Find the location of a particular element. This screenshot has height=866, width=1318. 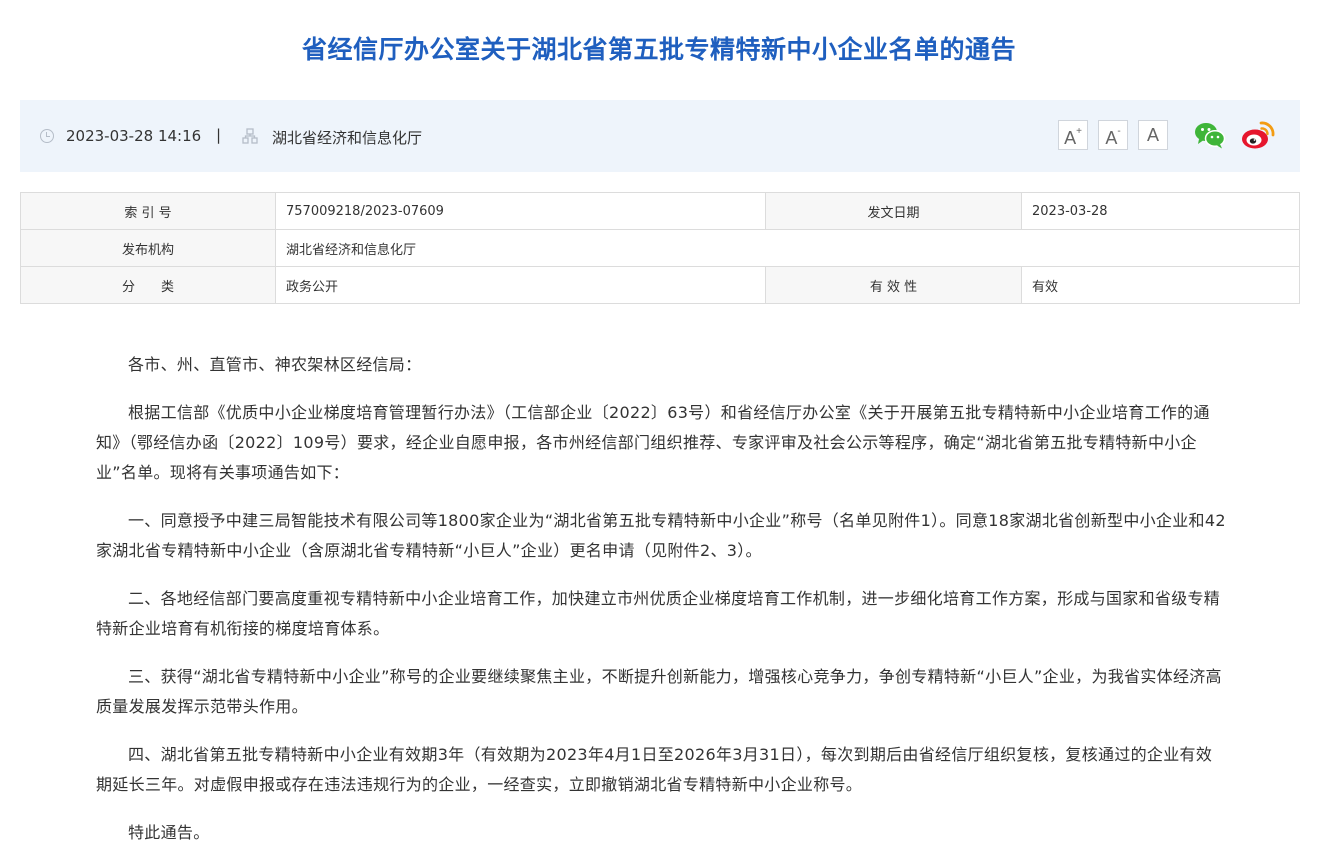

font-decrease-button: A- is located at coordinates (1113, 135).